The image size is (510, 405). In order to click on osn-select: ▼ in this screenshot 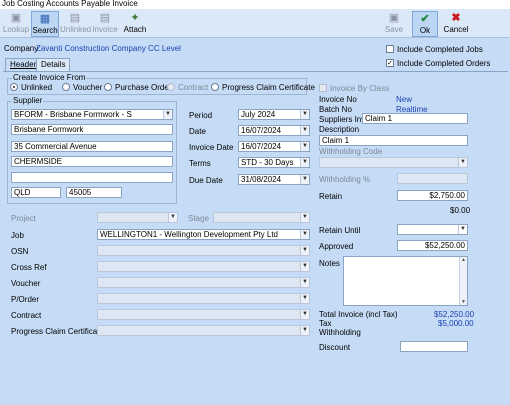, I will do `click(203, 250)`.